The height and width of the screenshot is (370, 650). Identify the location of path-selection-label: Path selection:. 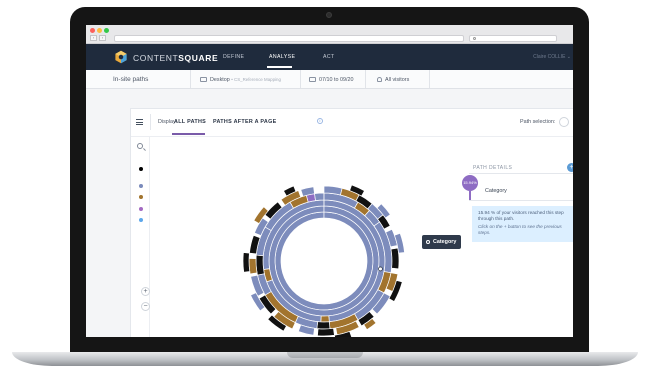
(538, 122).